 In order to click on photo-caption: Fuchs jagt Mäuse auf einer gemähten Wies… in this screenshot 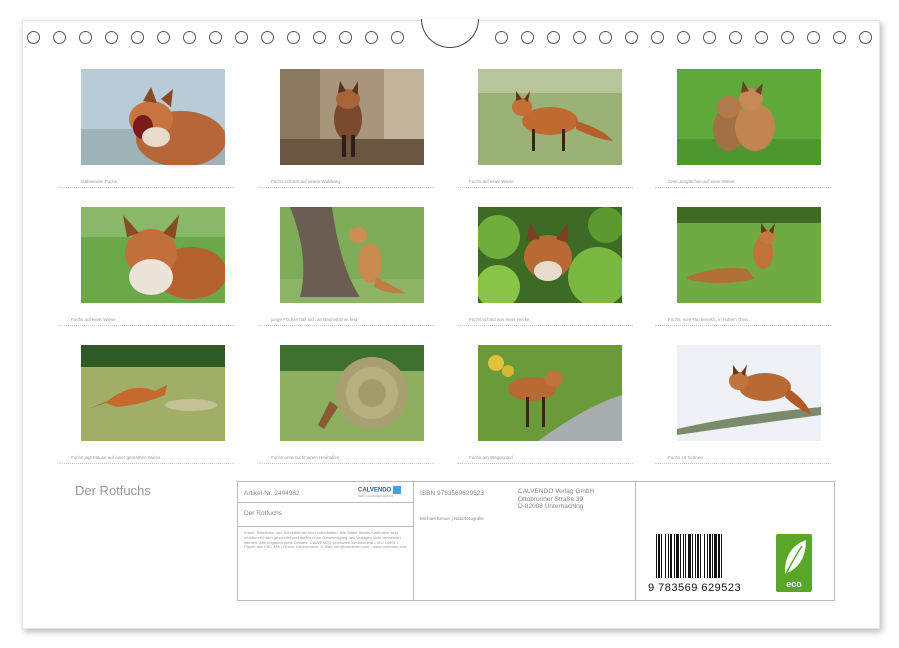, I will do `click(116, 457)`.